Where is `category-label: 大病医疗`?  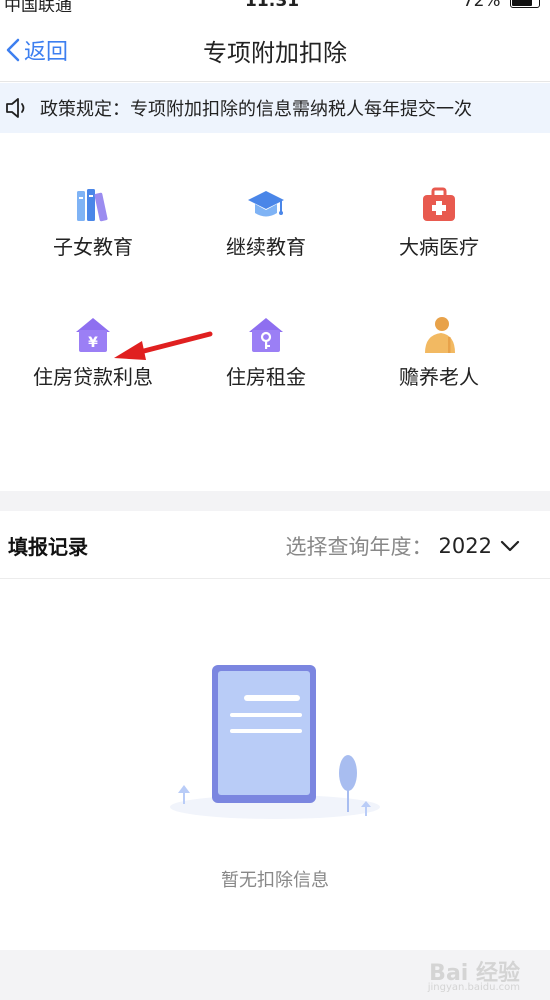 category-label: 大病医疗 is located at coordinates (439, 247).